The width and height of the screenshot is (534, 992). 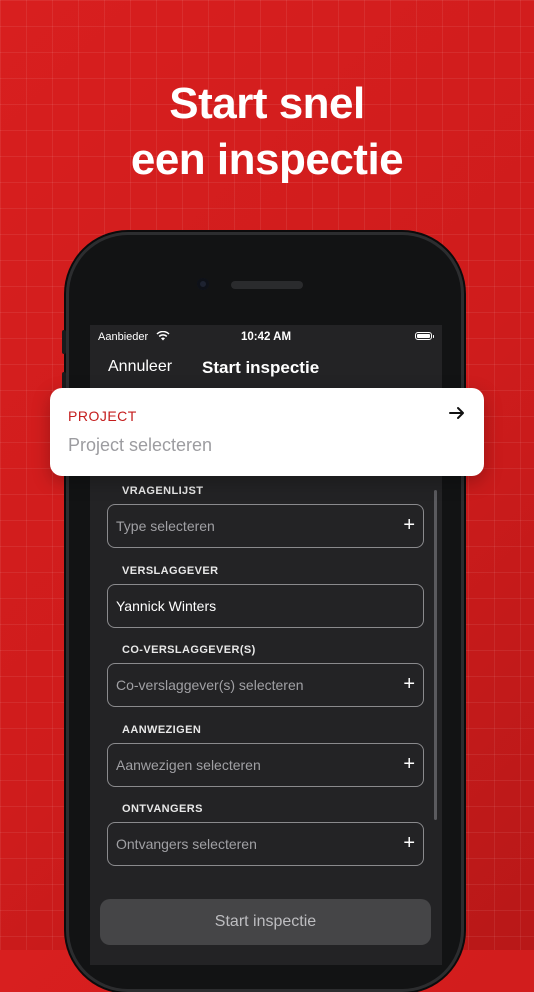 I want to click on battery-icon, so click(x=424, y=336).